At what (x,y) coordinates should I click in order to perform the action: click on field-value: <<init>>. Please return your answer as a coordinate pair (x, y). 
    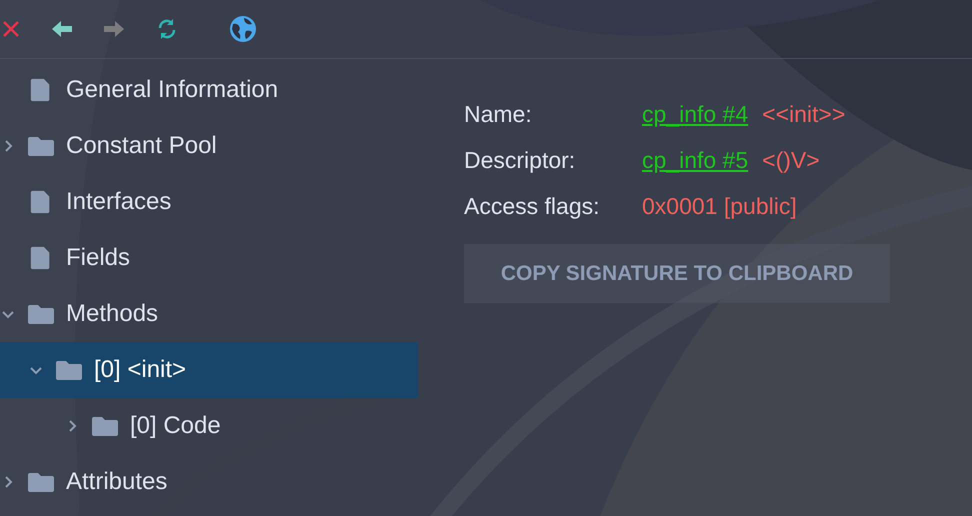
    Looking at the image, I should click on (804, 114).